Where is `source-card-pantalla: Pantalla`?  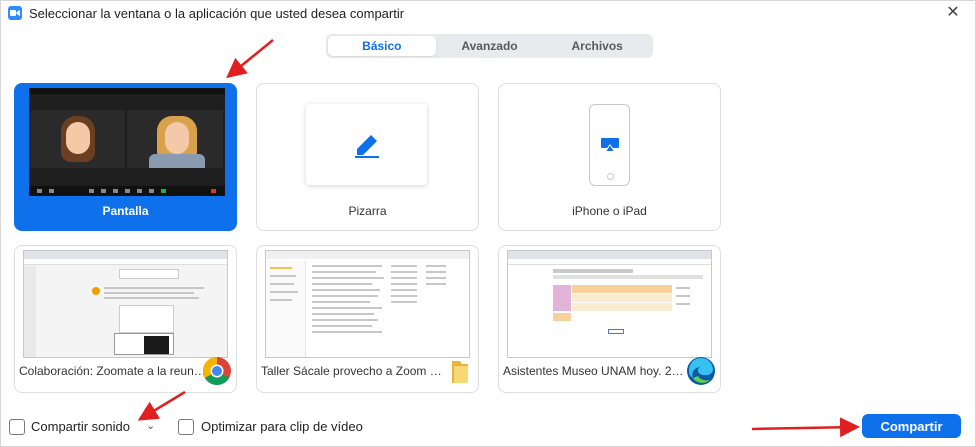 source-card-pantalla: Pantalla is located at coordinates (125, 157).